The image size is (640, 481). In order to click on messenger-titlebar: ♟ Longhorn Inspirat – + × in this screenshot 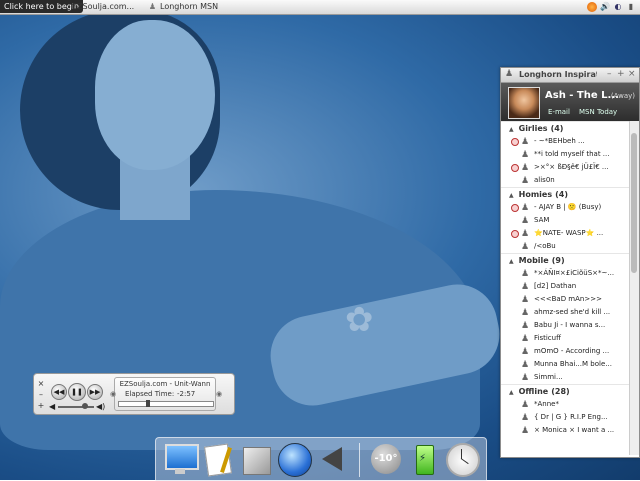, I will do `click(570, 75)`.